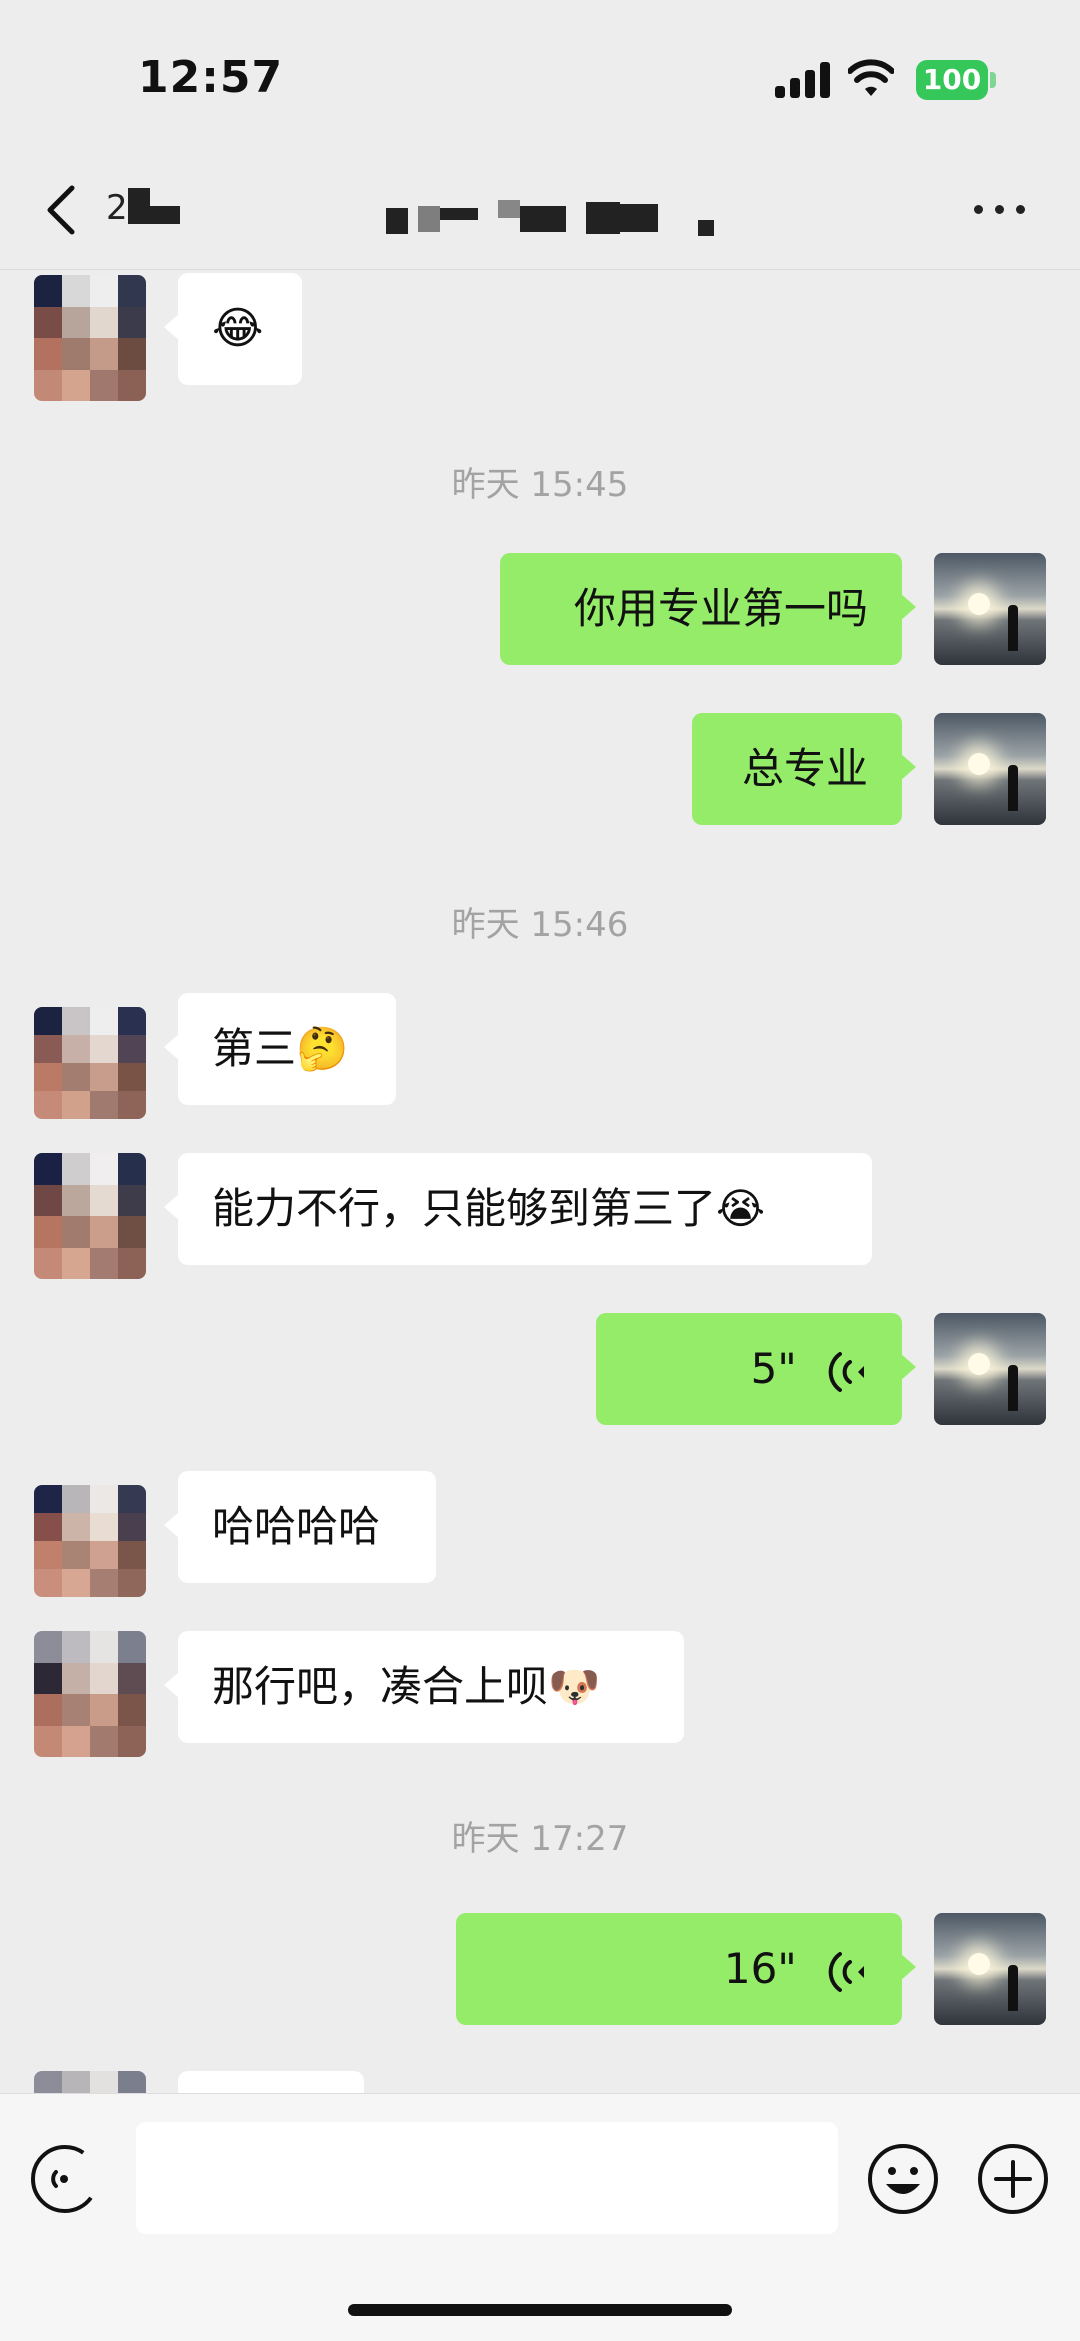 The width and height of the screenshot is (1080, 2341). I want to click on message-text: 😂, so click(238, 328).